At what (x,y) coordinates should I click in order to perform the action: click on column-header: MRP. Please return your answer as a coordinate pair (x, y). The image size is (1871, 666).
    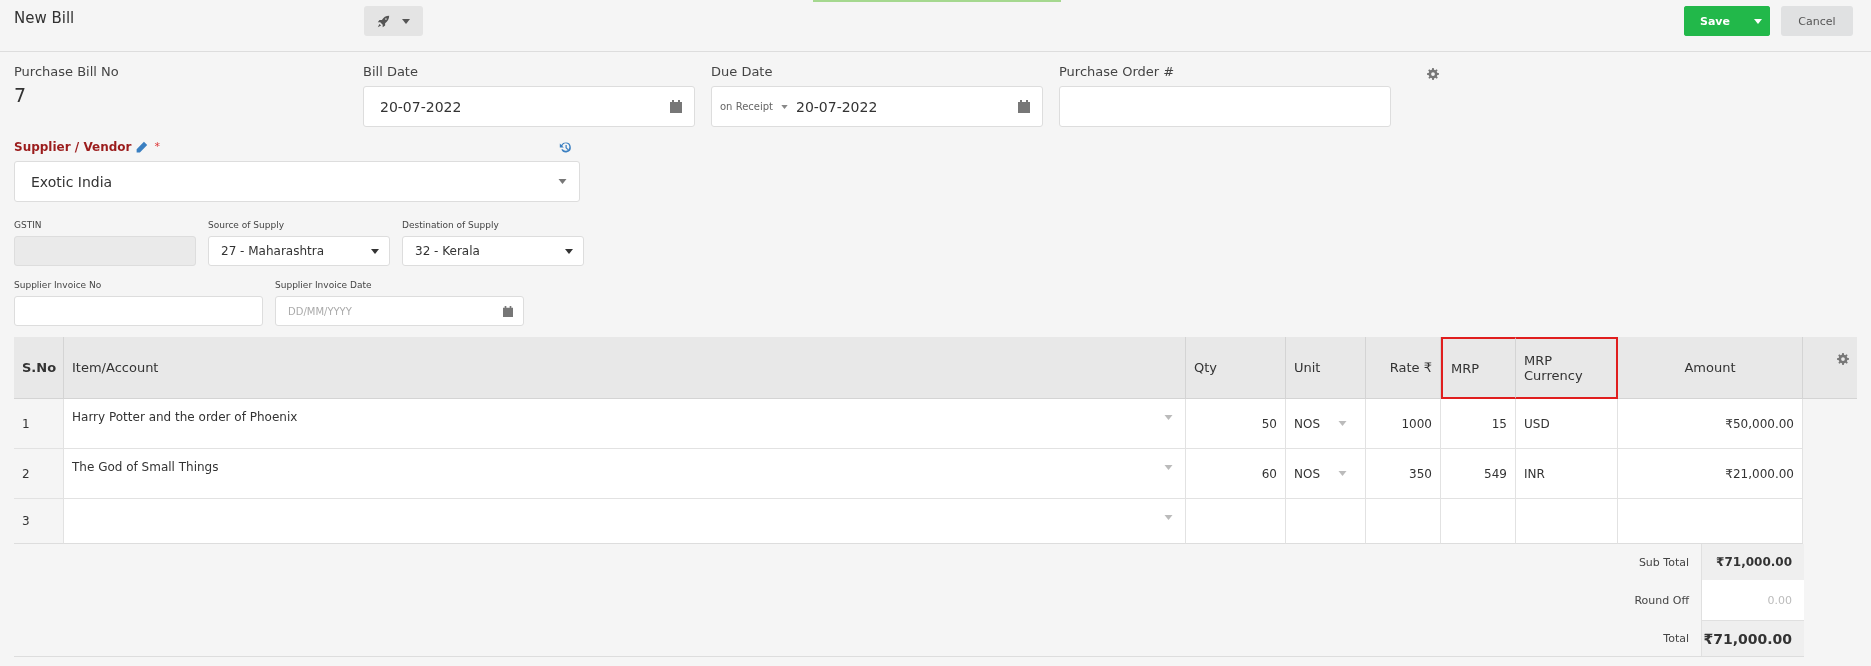
    Looking at the image, I should click on (1478, 368).